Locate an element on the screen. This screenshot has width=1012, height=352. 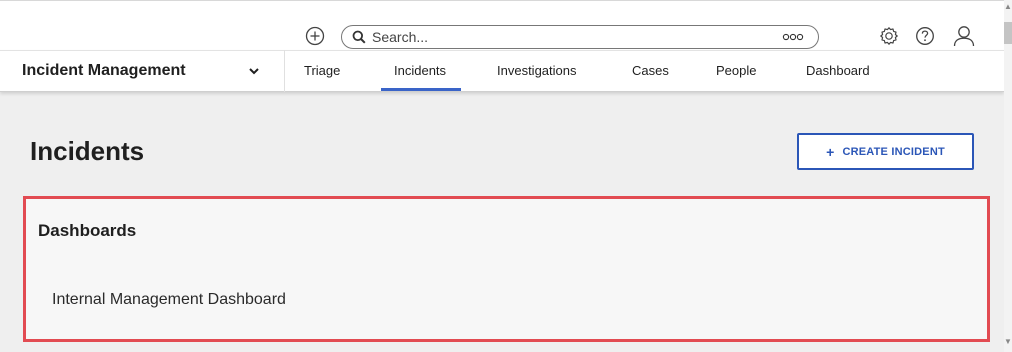
add-button is located at coordinates (315, 36).